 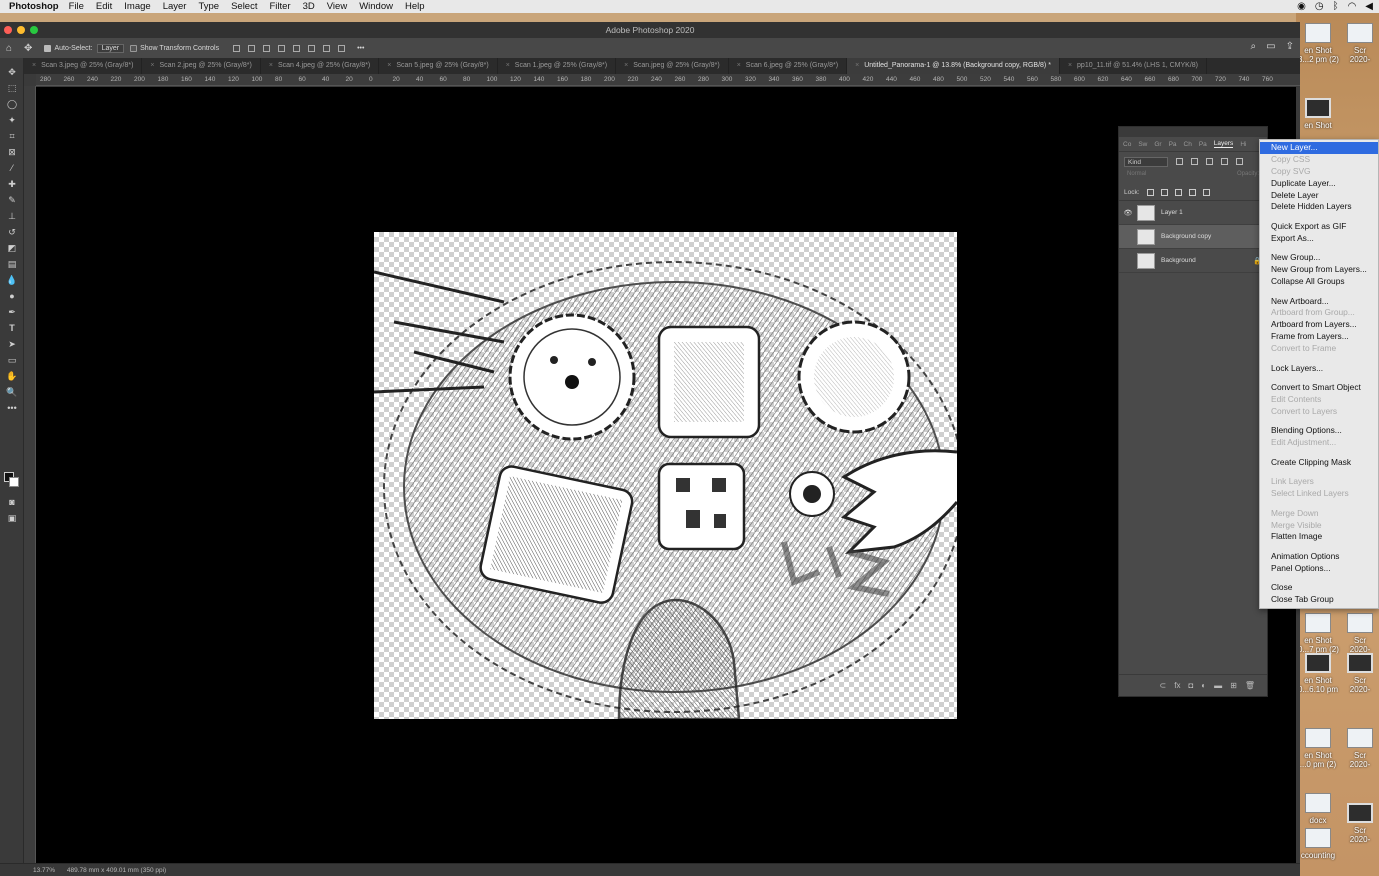 I want to click on panel-header, so click(x=1193, y=132).